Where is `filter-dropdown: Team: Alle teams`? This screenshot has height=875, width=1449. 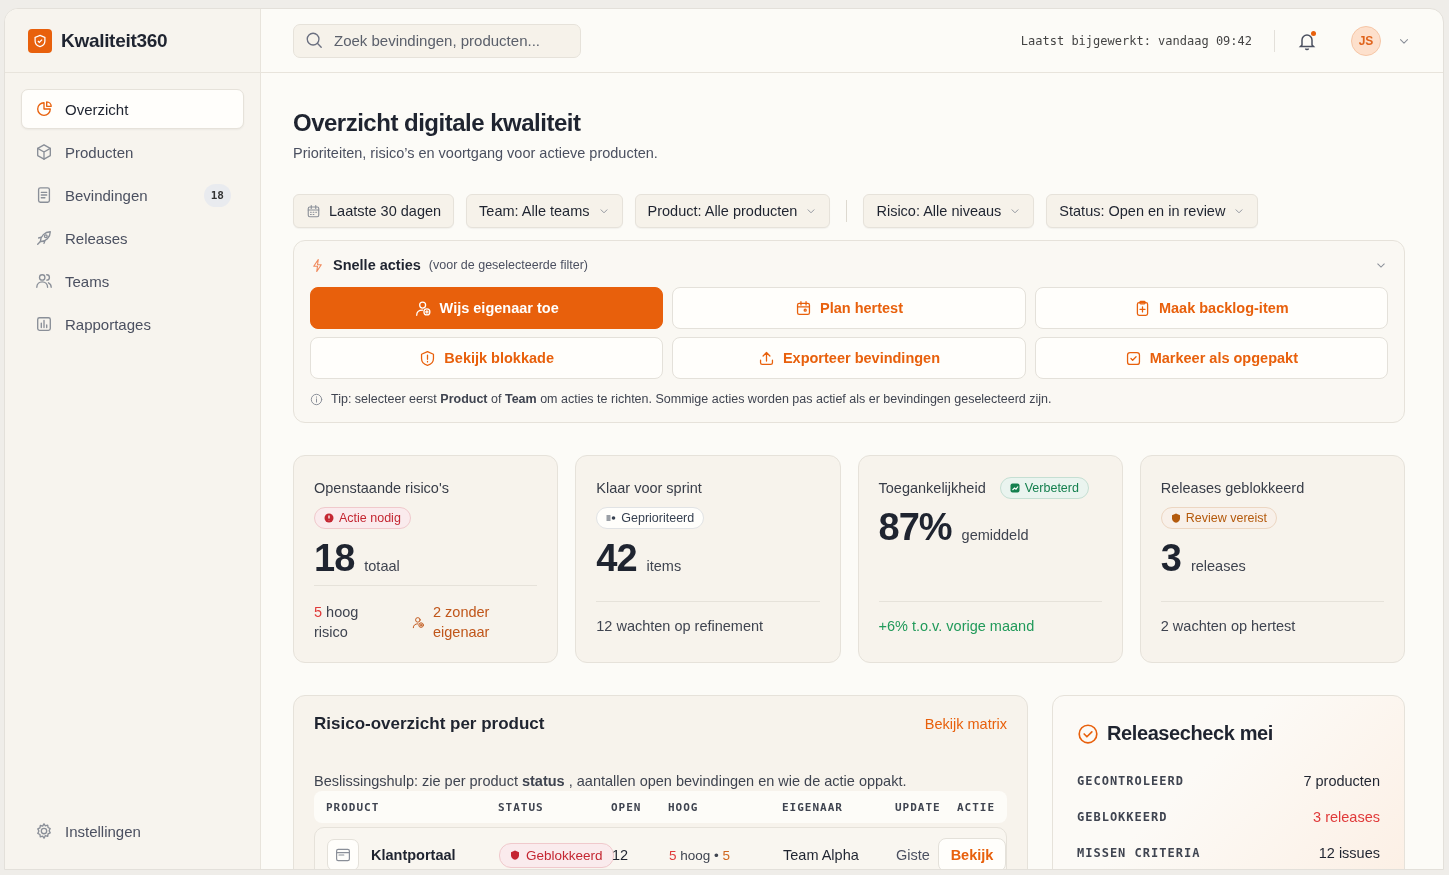 filter-dropdown: Team: Alle teams is located at coordinates (544, 211).